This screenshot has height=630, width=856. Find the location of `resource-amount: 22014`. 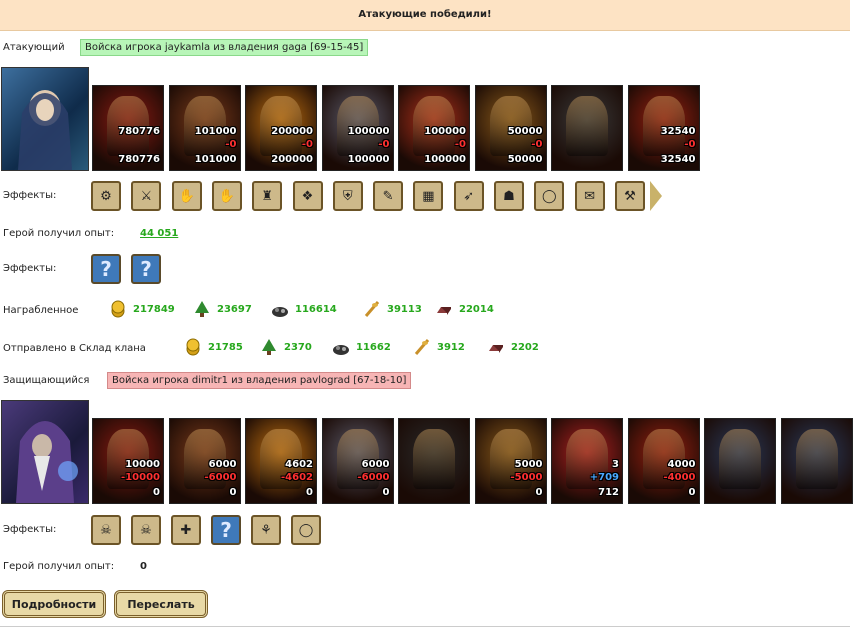

resource-amount: 22014 is located at coordinates (464, 309).